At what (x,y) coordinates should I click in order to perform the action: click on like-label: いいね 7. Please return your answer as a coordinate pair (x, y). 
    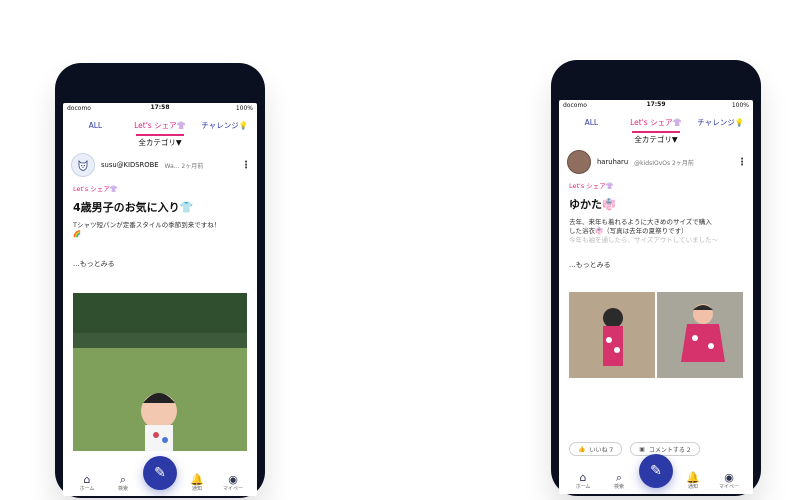
    Looking at the image, I should click on (601, 450).